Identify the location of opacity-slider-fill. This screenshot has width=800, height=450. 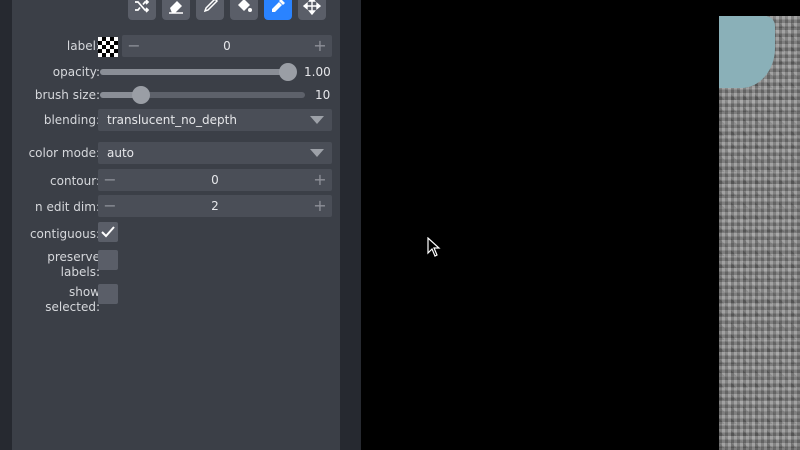
(194, 72).